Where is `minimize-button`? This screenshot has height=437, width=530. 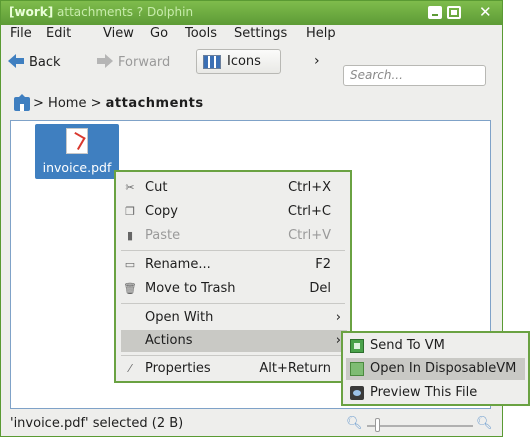
minimize-button is located at coordinates (435, 12).